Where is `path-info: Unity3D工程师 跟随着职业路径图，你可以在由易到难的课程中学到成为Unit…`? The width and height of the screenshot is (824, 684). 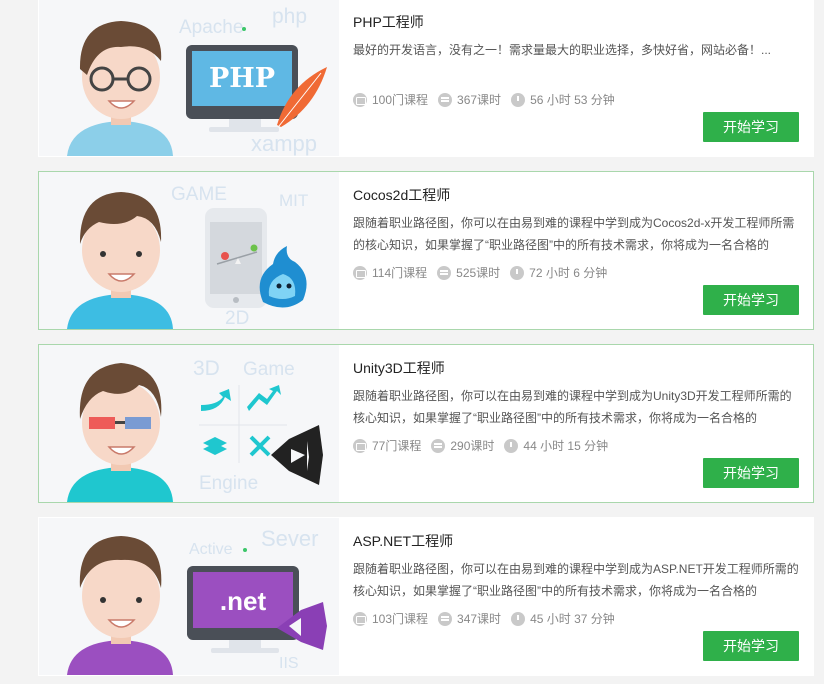 path-info: Unity3D工程师 跟随着职业路径图，你可以在由易到难的课程中学到成为Unit… is located at coordinates (576, 423).